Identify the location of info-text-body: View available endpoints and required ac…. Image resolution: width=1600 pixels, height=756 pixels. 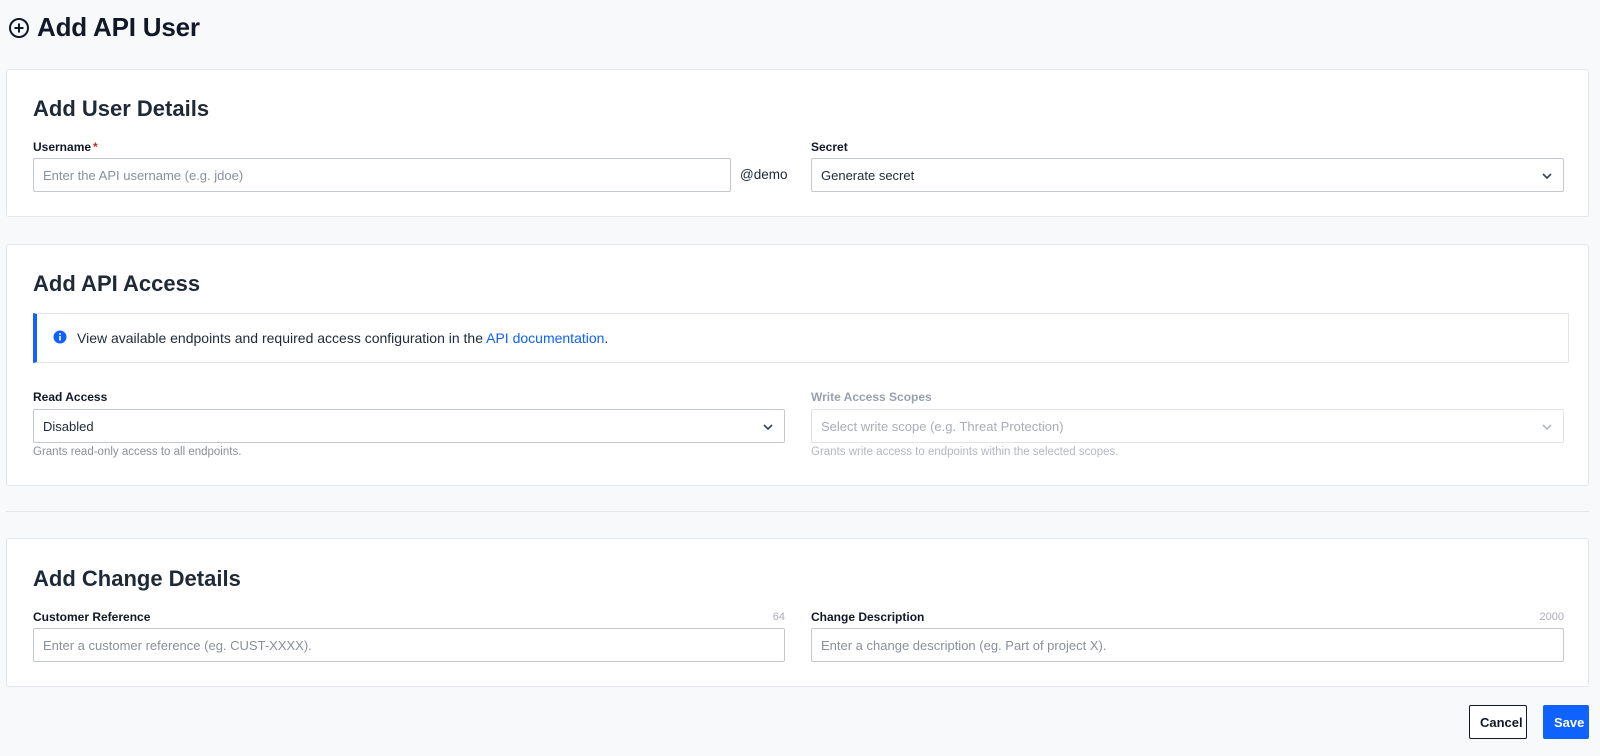
(282, 338).